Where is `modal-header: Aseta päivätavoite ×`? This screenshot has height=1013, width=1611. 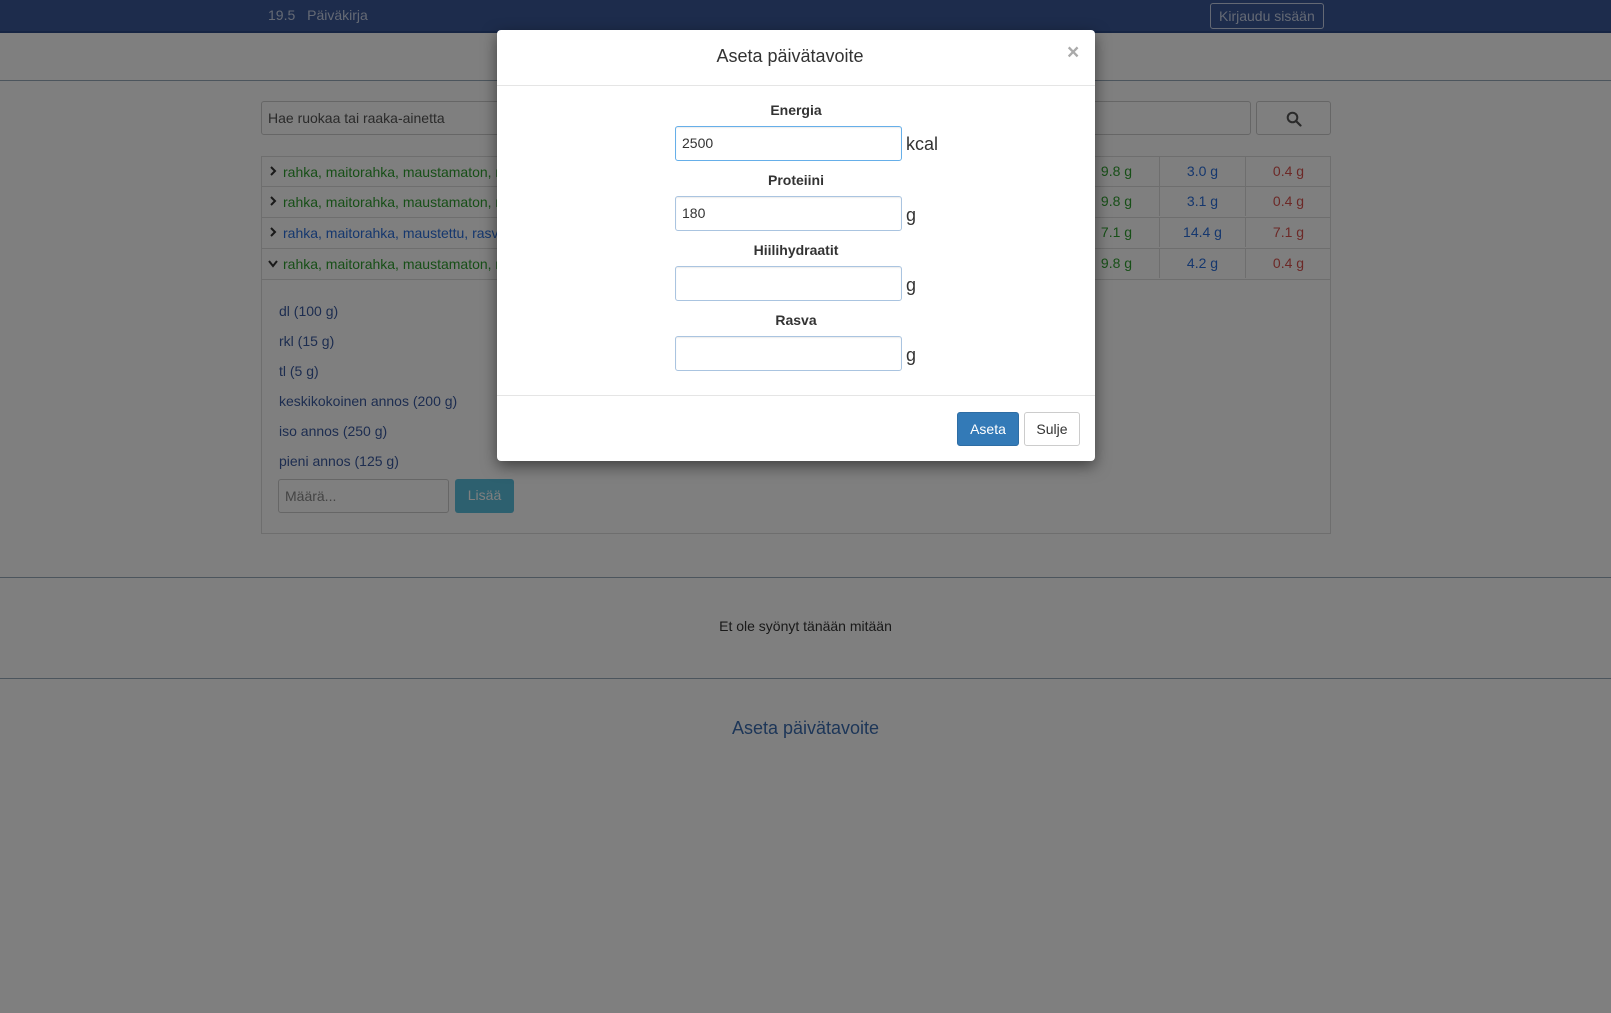
modal-header: Aseta päivätavoite × is located at coordinates (796, 58).